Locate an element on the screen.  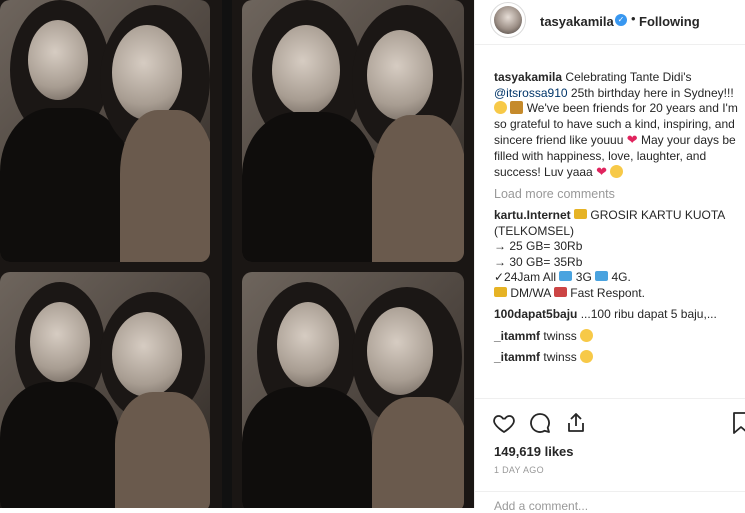
comment-text: Fast Respont. is located at coordinates (607, 292).